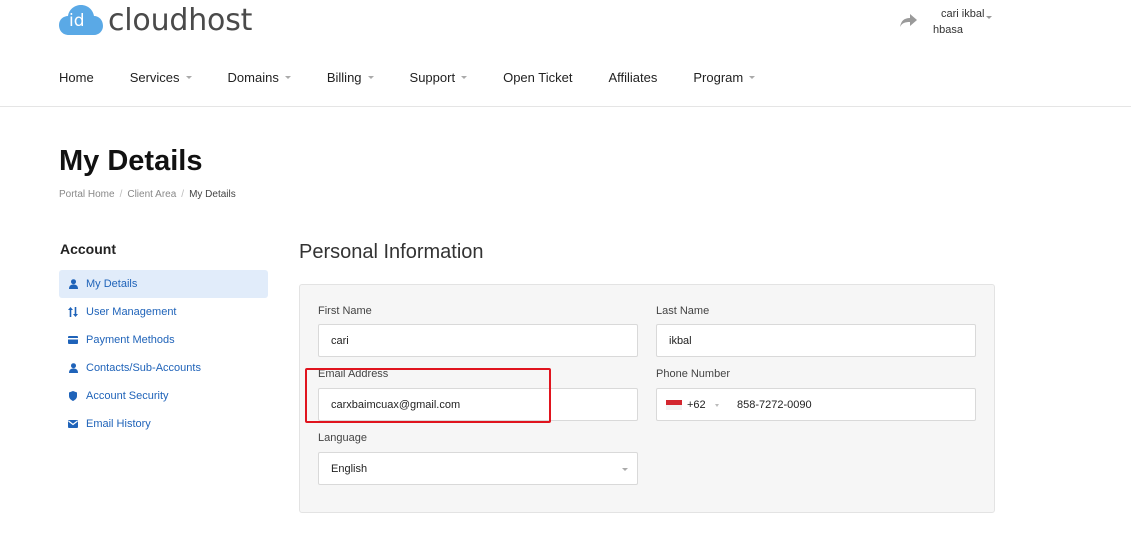  Describe the element at coordinates (112, 284) in the screenshot. I see `sidebar-item-label: My Details` at that location.